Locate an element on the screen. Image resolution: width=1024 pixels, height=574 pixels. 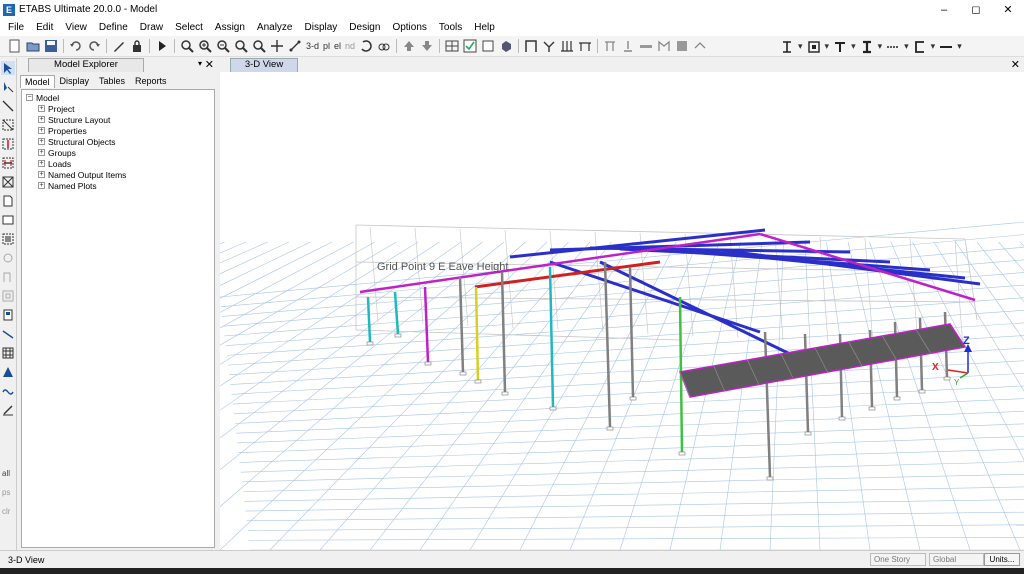
view-nd-button: nd is located at coordinates (350, 46).